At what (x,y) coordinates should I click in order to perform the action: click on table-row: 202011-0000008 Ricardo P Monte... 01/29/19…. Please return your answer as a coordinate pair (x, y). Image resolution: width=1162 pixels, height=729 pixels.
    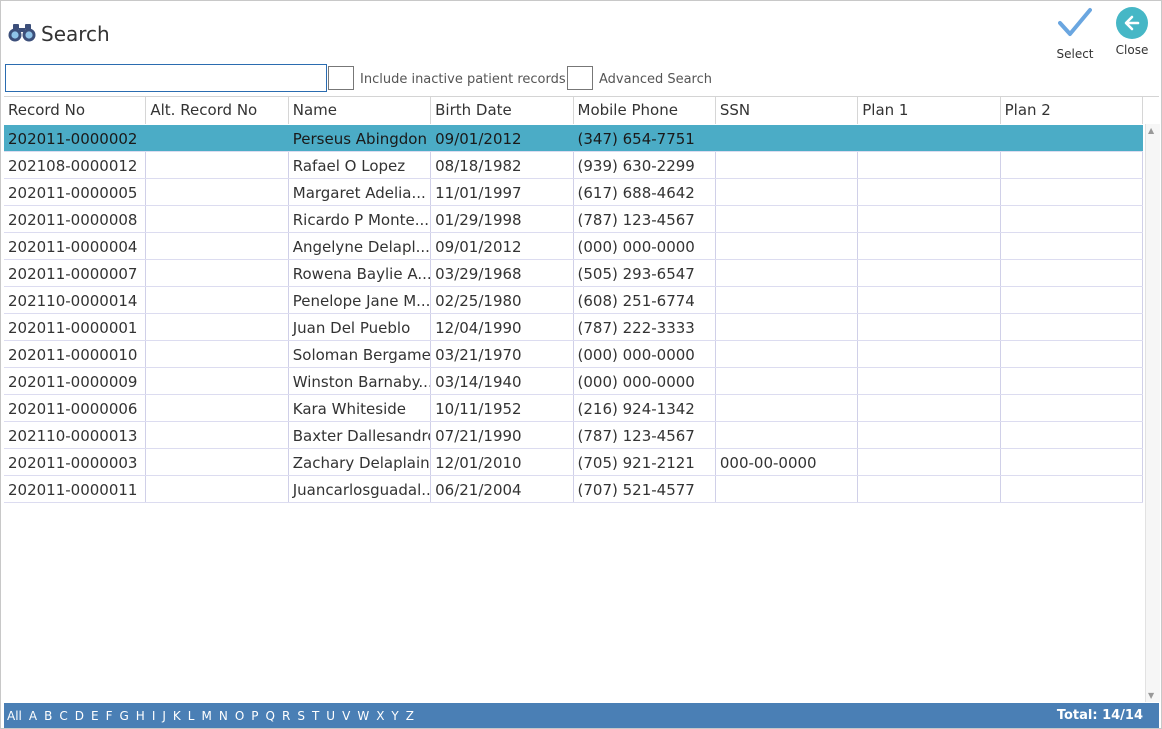
    Looking at the image, I should click on (573, 219).